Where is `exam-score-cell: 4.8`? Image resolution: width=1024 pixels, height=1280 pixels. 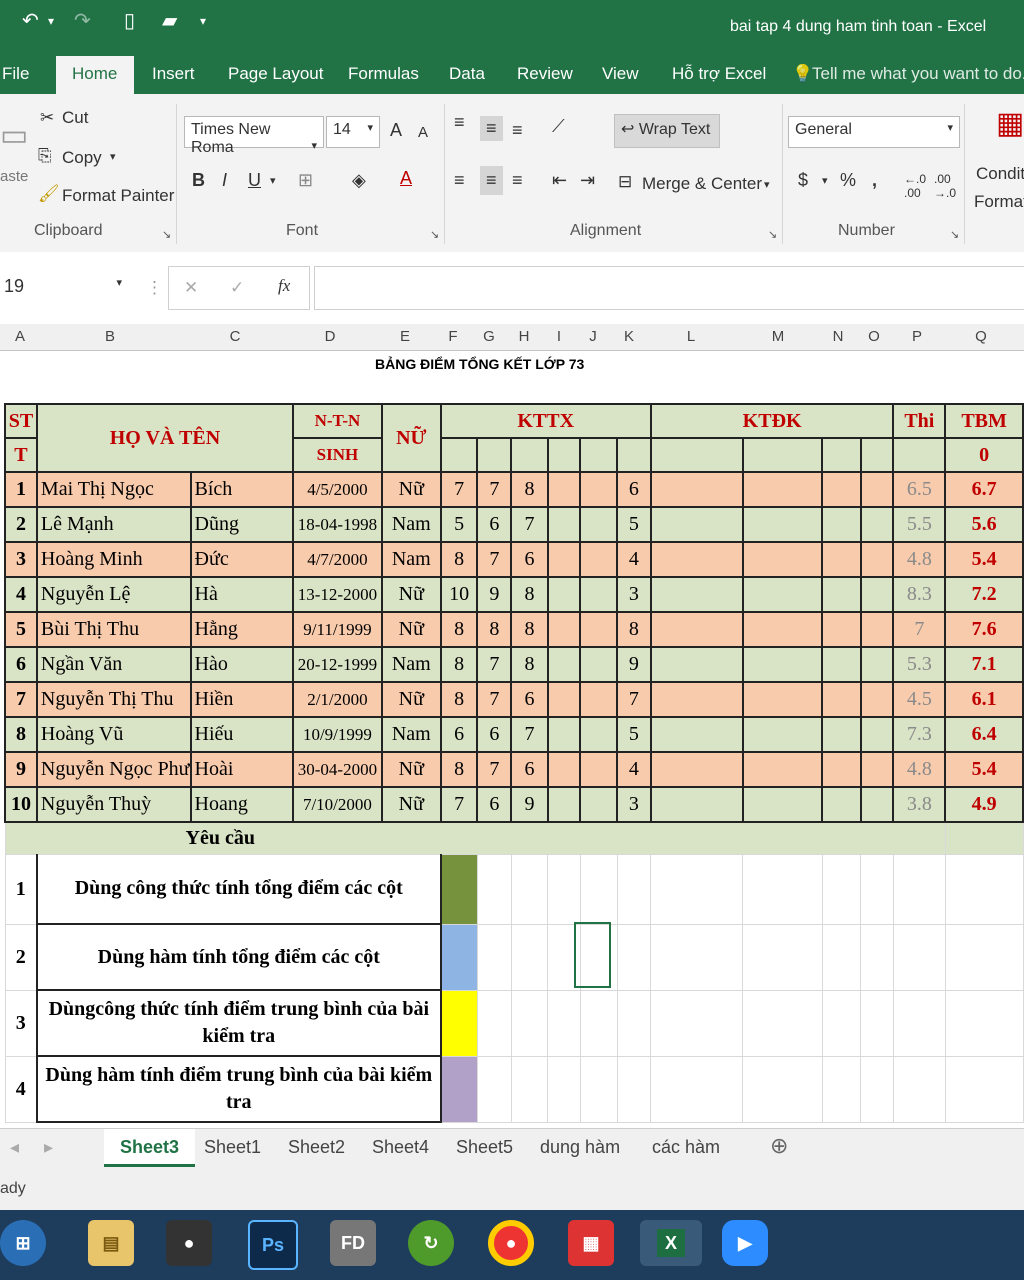 exam-score-cell: 4.8 is located at coordinates (919, 559).